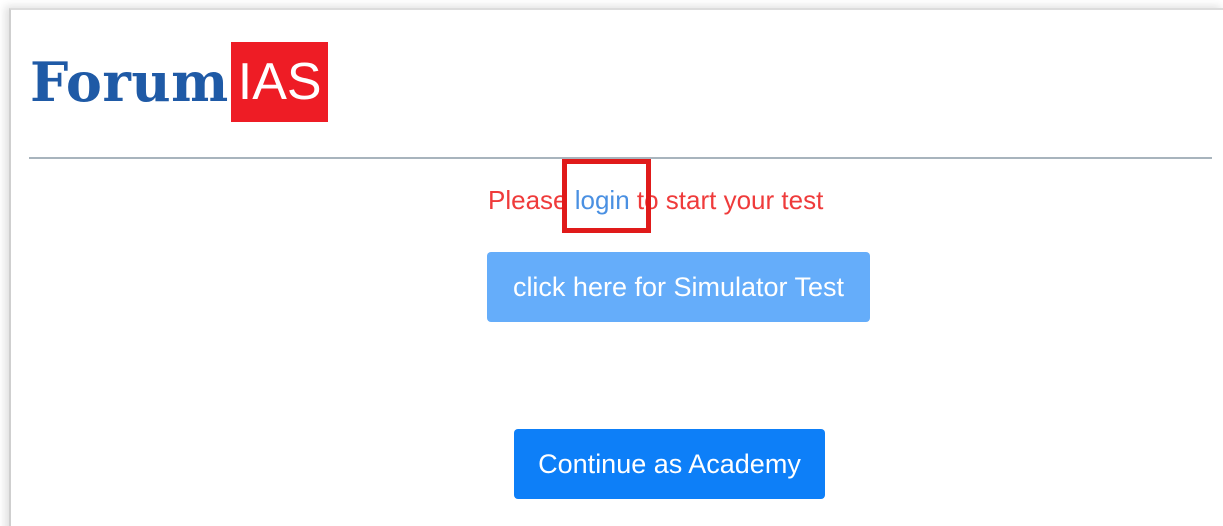 The width and height of the screenshot is (1223, 526). I want to click on forumias-logo: Forum IAS, so click(179, 82).